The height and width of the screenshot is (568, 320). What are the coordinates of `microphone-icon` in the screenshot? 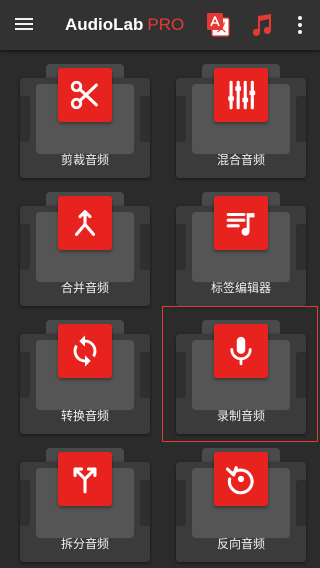 It's located at (241, 351).